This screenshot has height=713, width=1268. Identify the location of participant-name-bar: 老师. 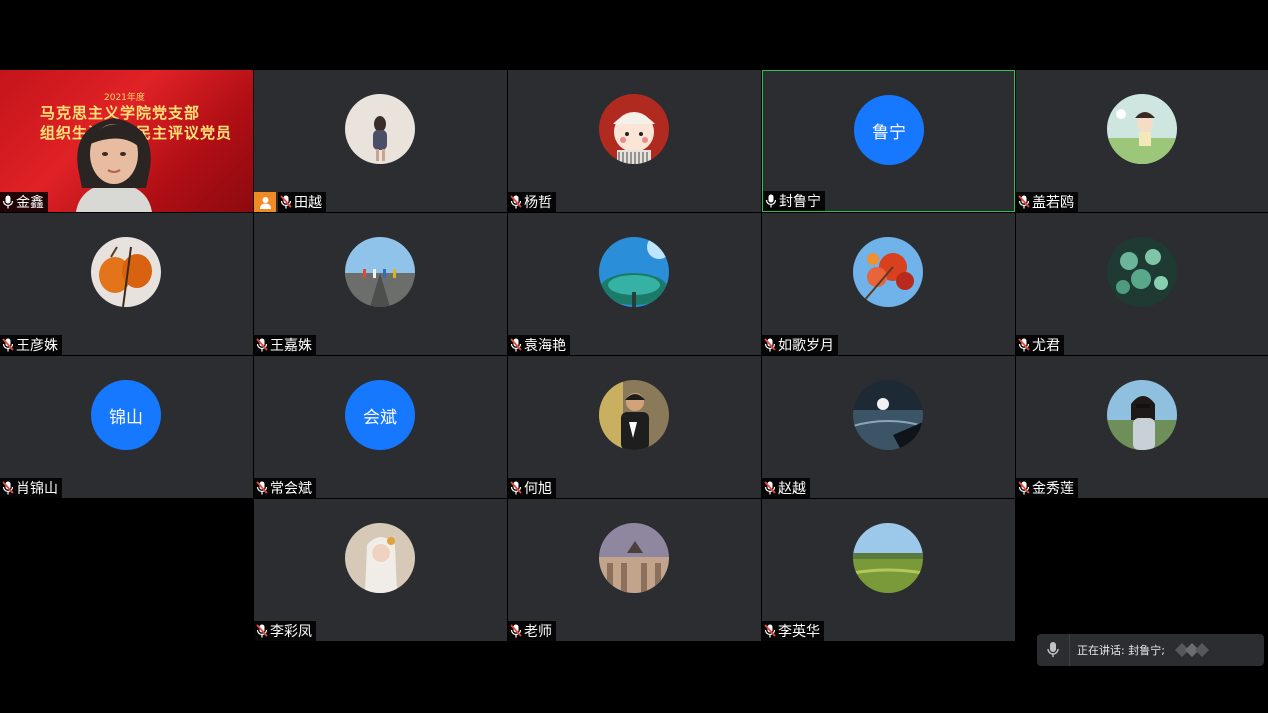
(532, 631).